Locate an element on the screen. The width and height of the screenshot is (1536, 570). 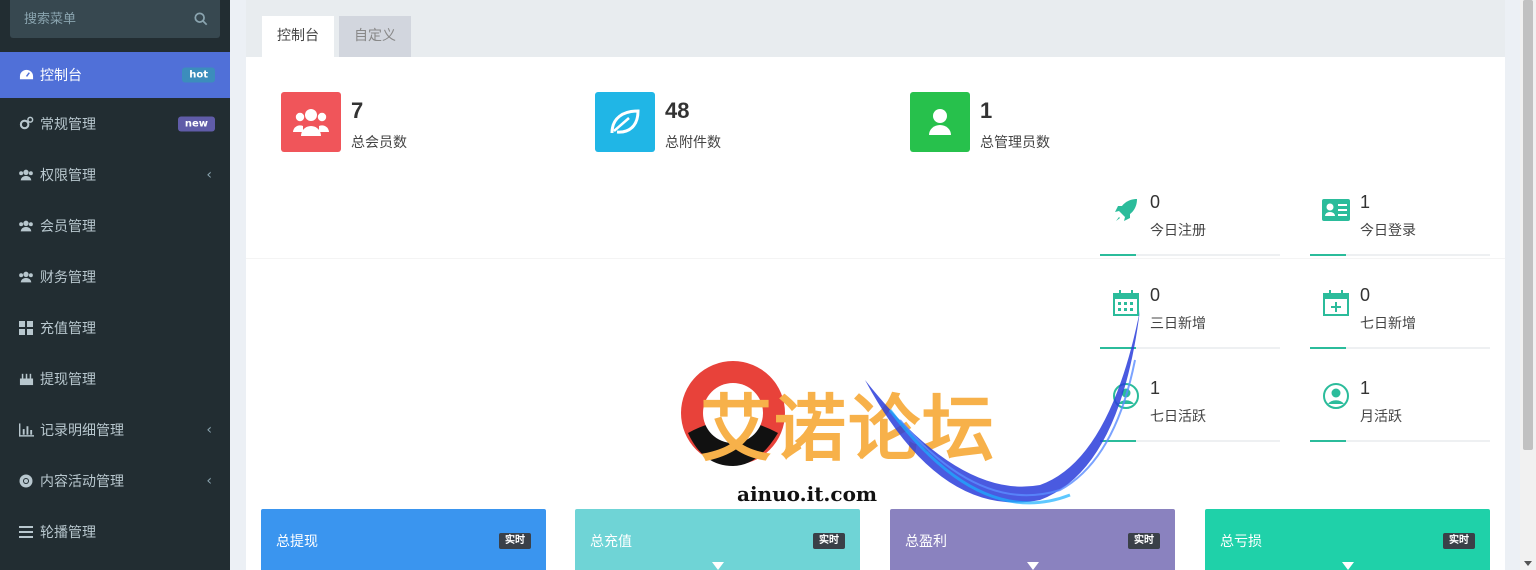
hot-badge: hot is located at coordinates (198, 75).